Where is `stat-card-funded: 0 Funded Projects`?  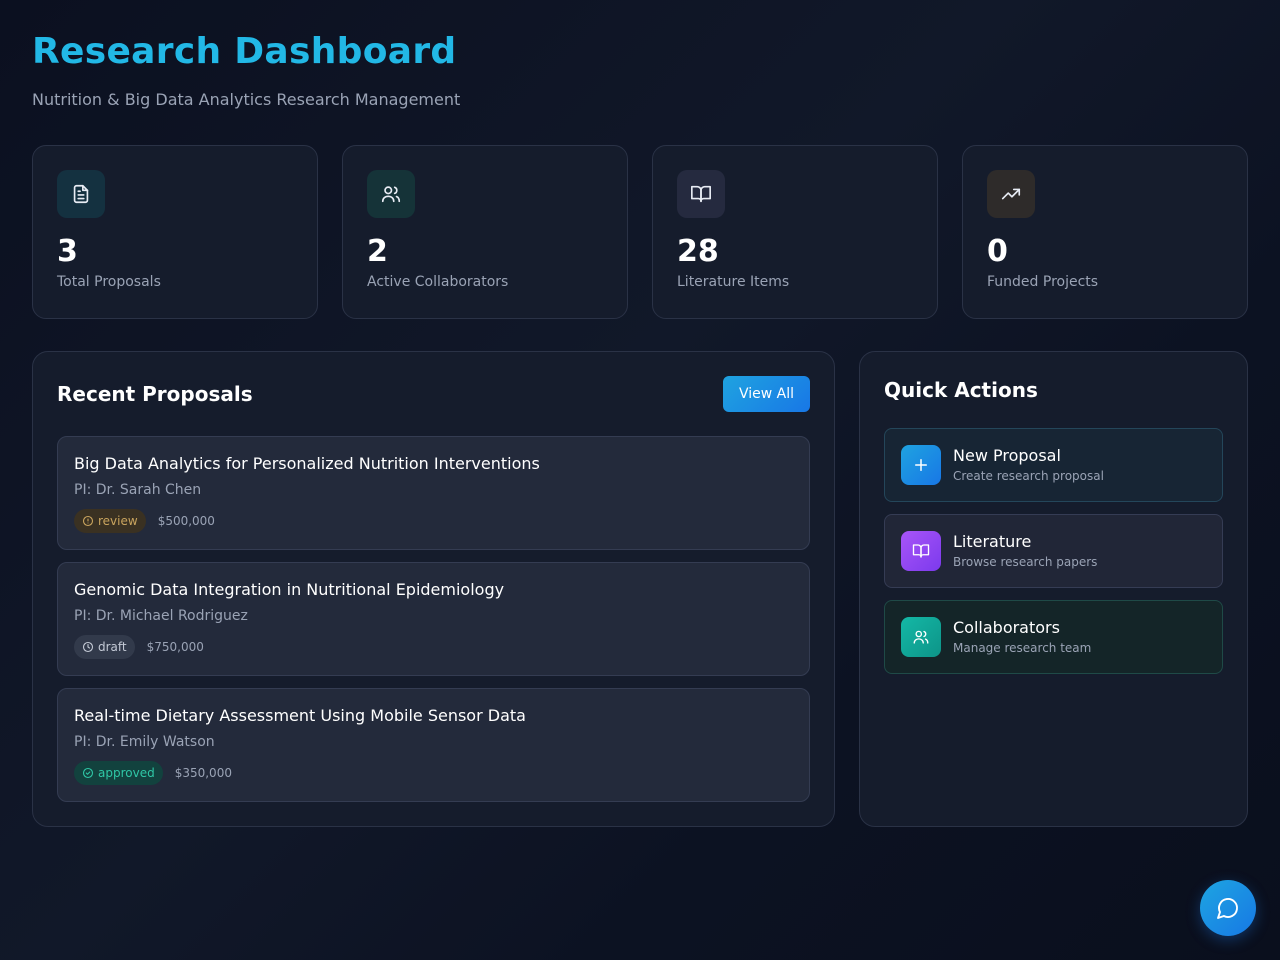
stat-card-funded: 0 Funded Projects is located at coordinates (1105, 232).